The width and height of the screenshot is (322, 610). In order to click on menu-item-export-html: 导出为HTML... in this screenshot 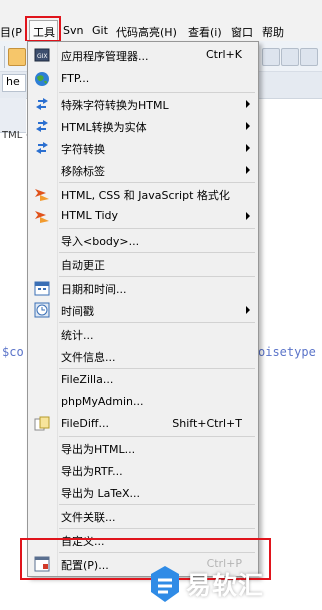, I will do `click(143, 448)`.